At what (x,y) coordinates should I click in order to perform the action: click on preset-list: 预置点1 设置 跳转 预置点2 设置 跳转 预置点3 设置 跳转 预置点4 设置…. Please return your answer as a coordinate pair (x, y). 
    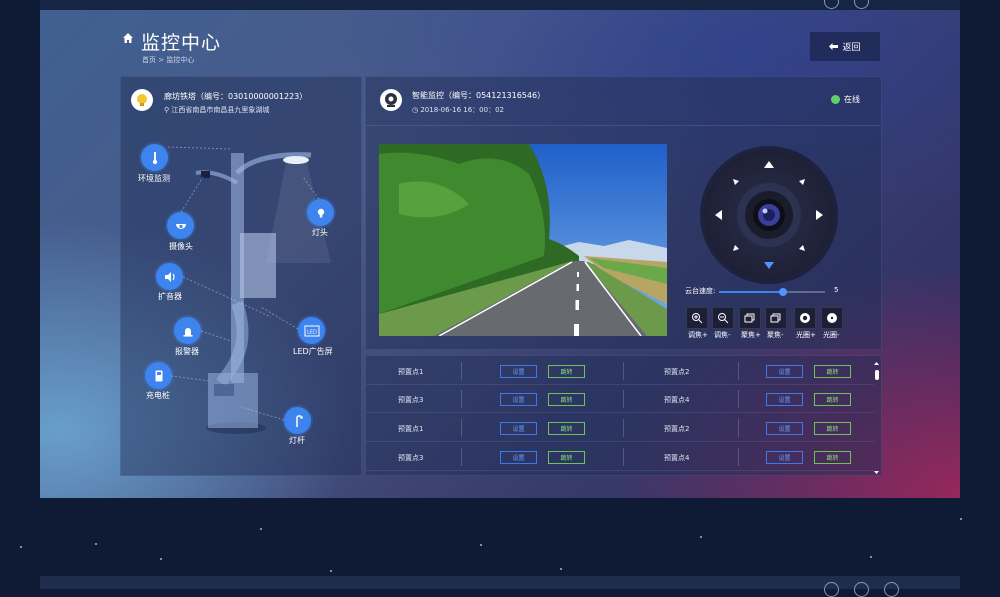
    Looking at the image, I should click on (623, 415).